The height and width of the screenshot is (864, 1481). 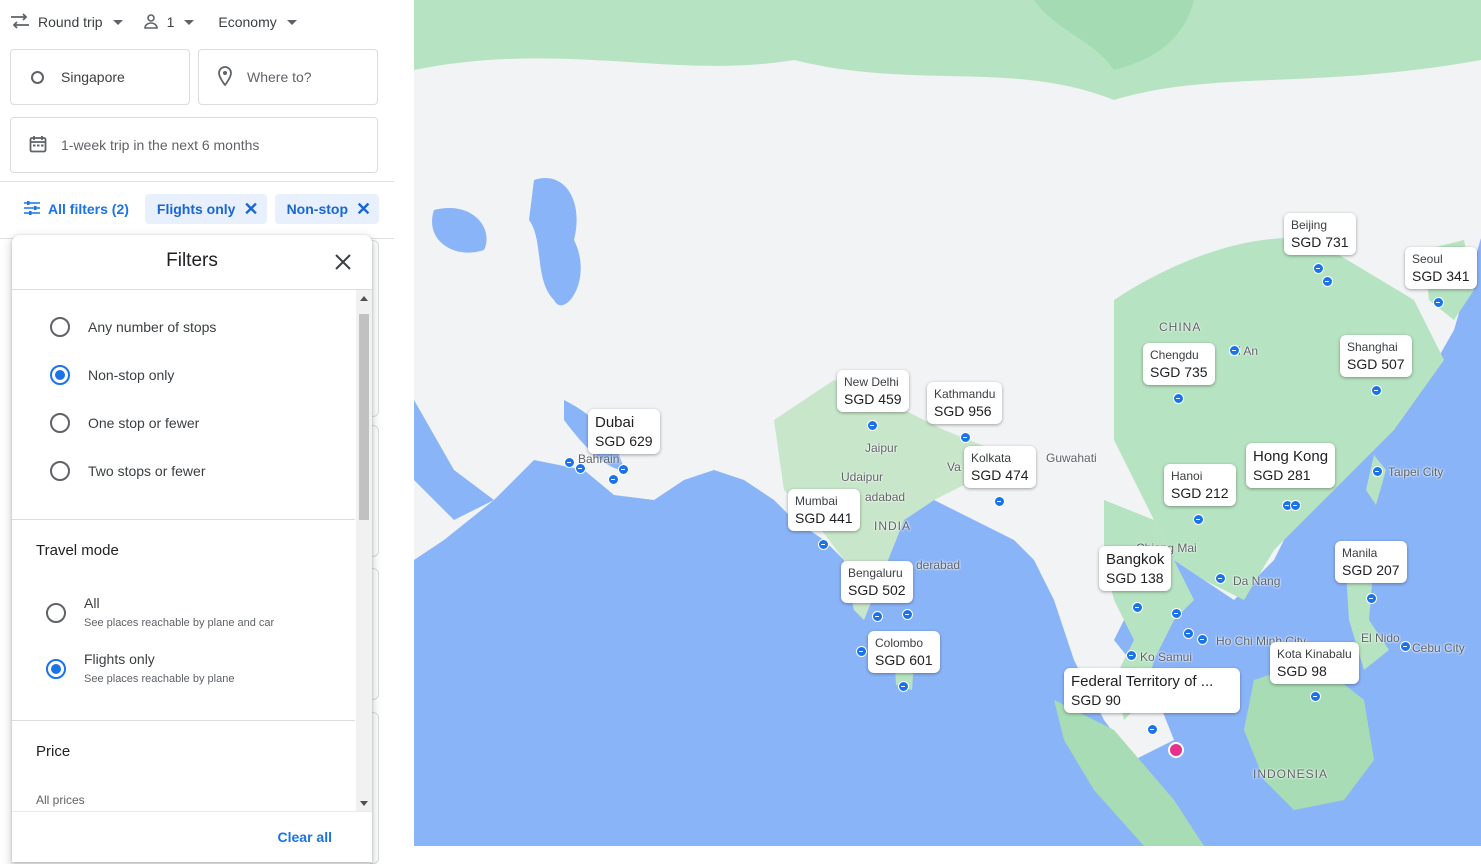 What do you see at coordinates (1200, 493) in the screenshot?
I see `destination-price: SGD 212` at bounding box center [1200, 493].